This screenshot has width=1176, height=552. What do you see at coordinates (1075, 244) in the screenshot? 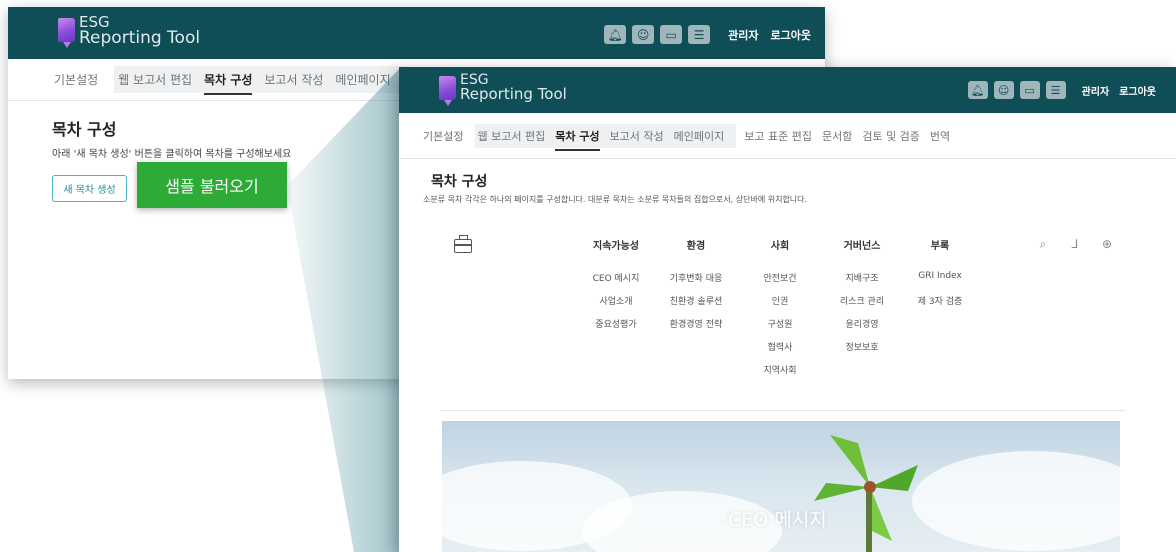
I see `pdf-icon: ⅃` at bounding box center [1075, 244].